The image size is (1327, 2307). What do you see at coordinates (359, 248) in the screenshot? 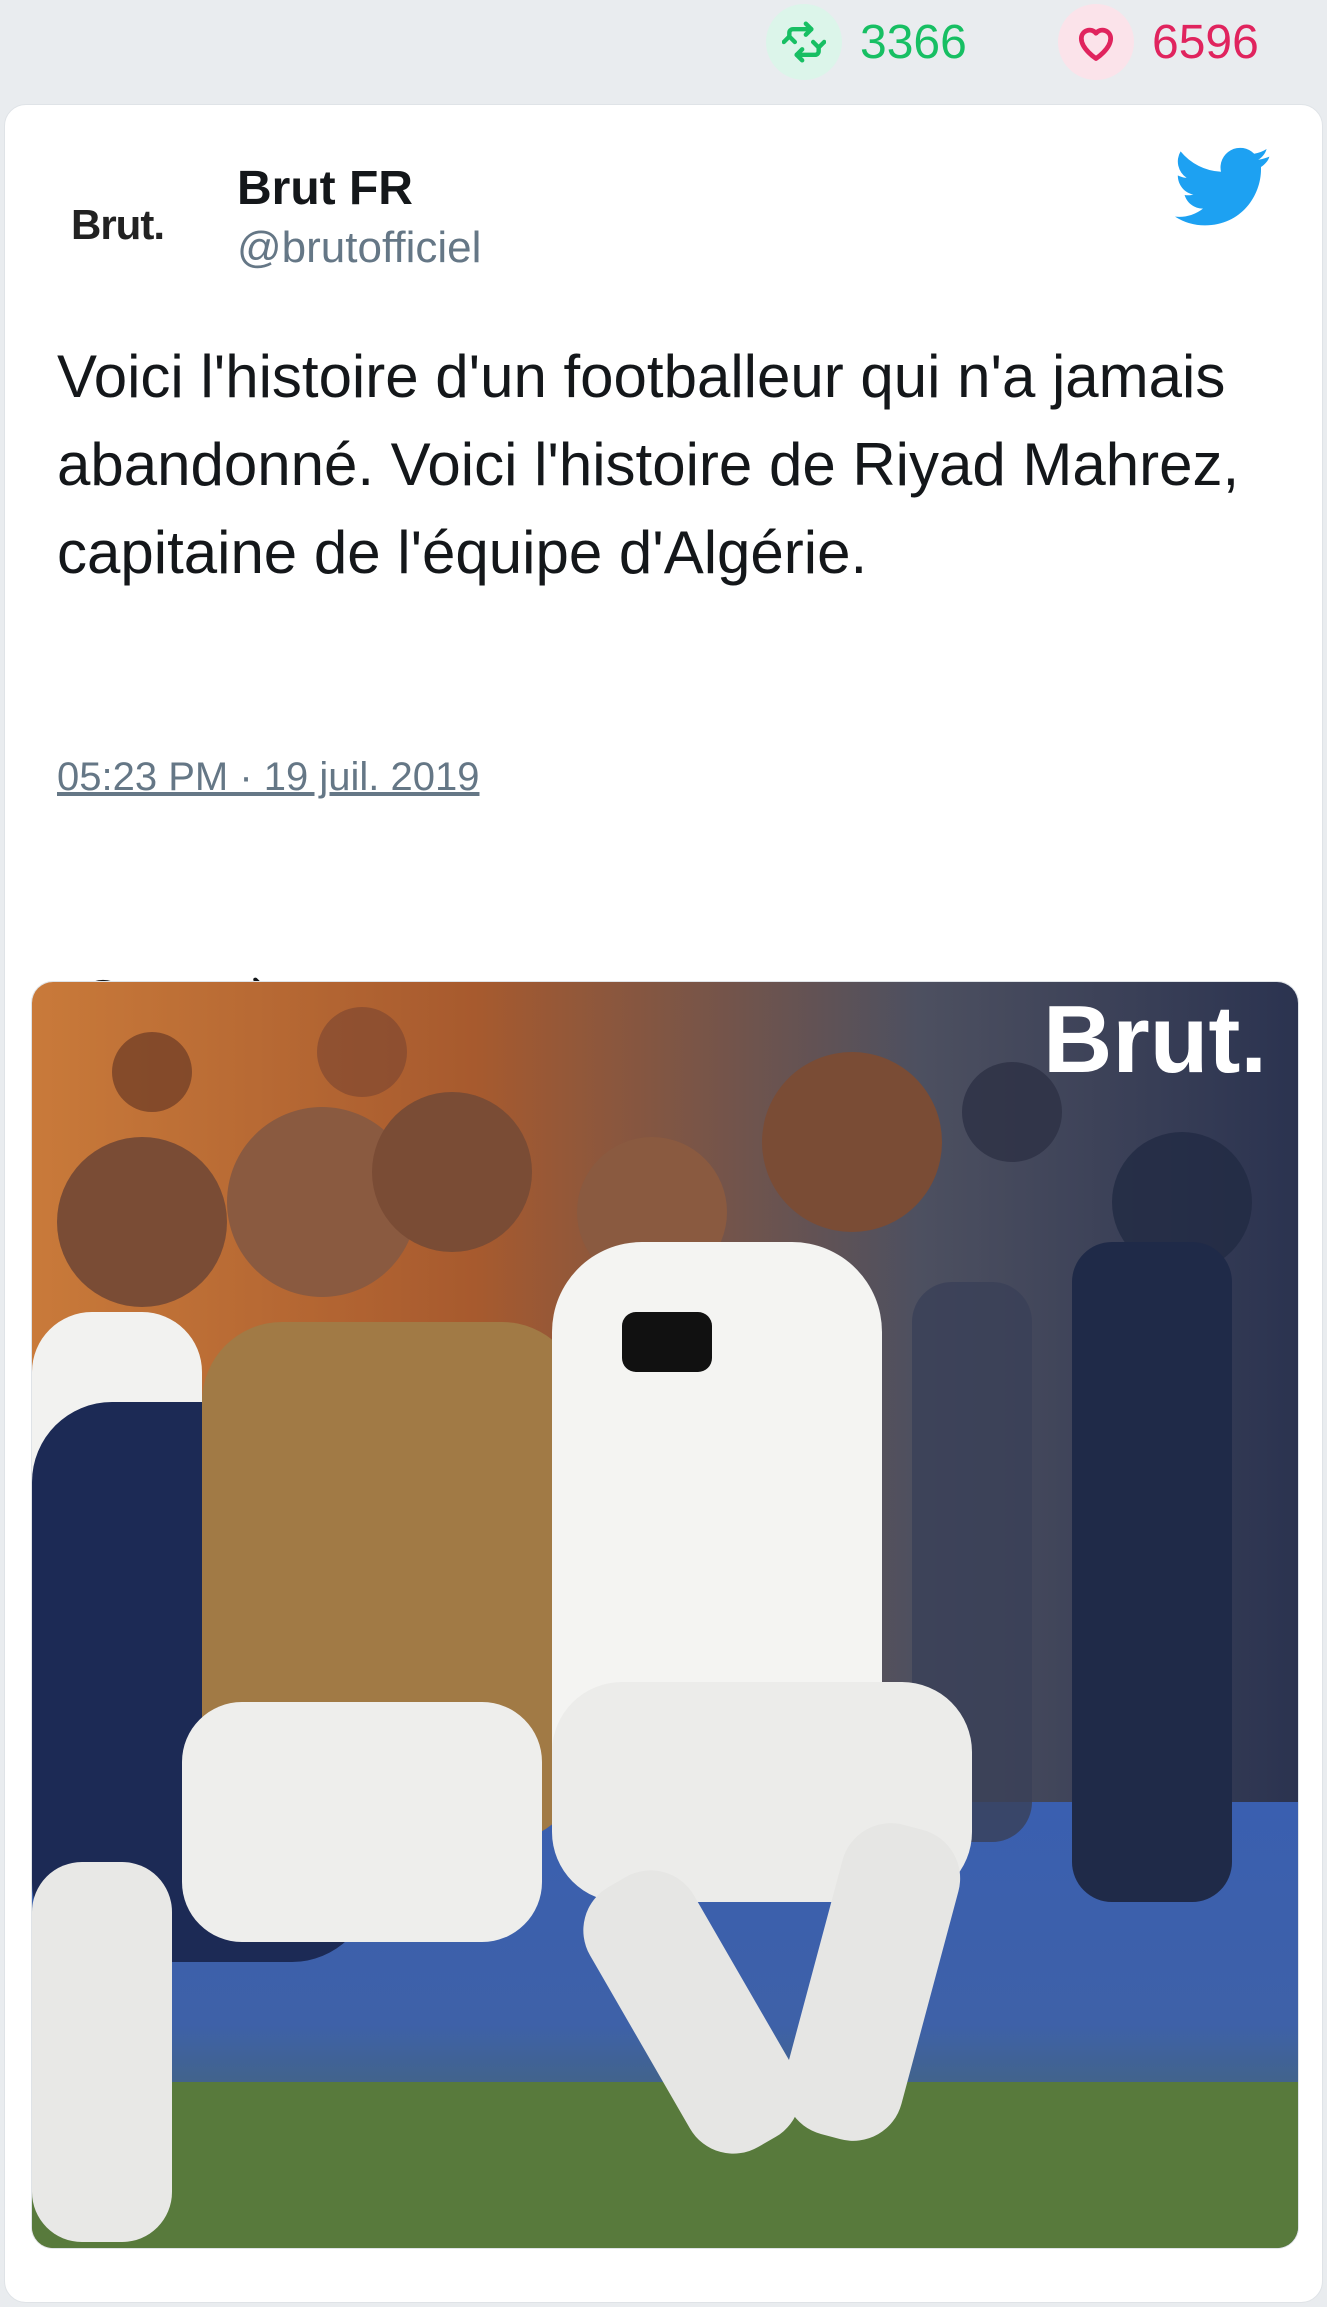
I see `author-handle: @brutofficiel` at bounding box center [359, 248].